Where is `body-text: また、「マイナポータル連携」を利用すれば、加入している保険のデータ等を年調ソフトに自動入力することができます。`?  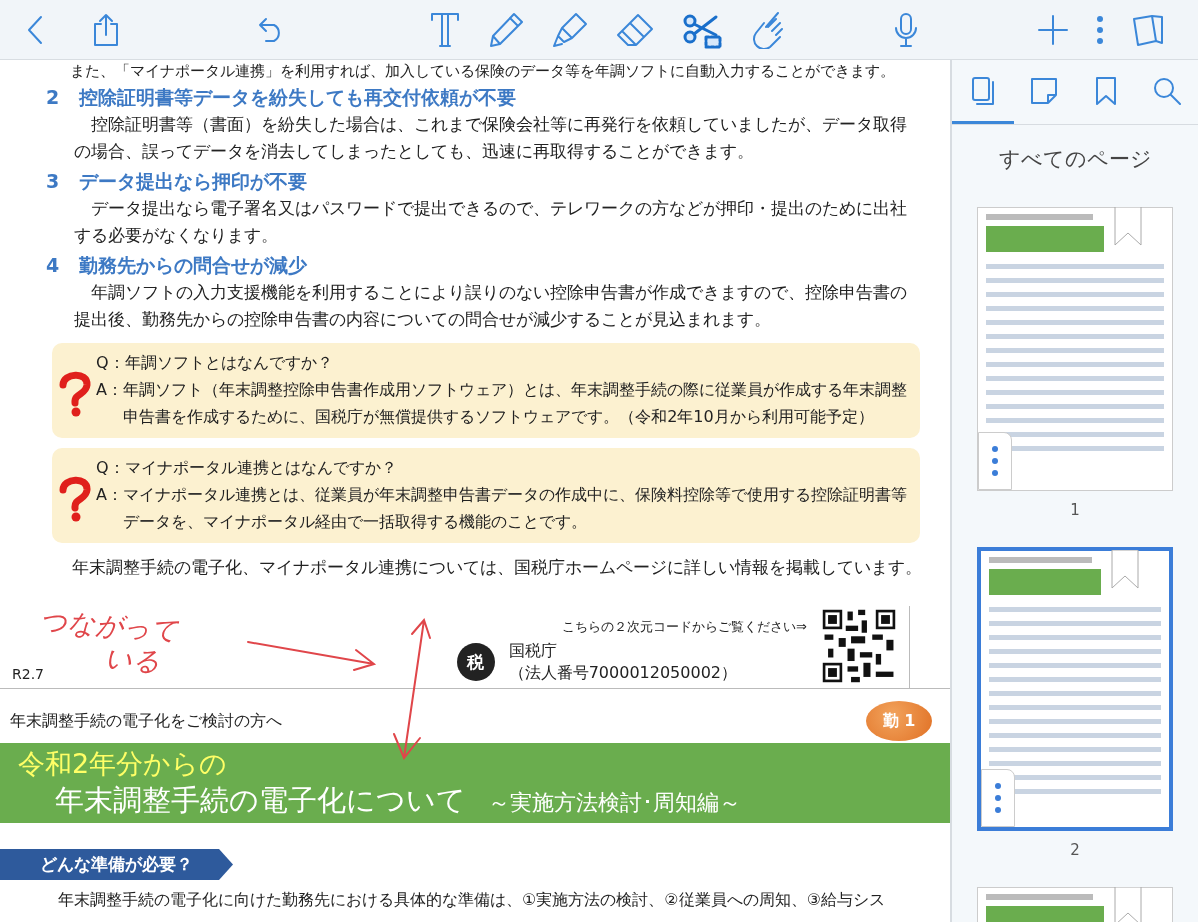
body-text: また、「マイナポータル連携」を利用すれば、加入している保険のデータ等を年調ソフトに自動入力することができます。 is located at coordinates (482, 71).